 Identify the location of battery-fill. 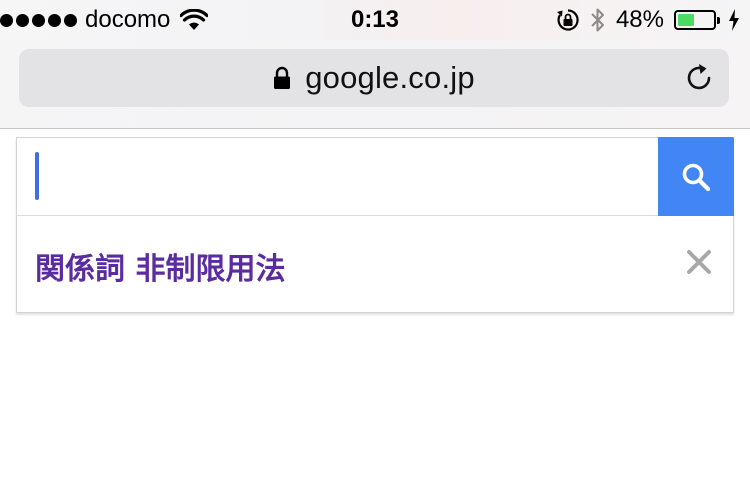
(686, 20).